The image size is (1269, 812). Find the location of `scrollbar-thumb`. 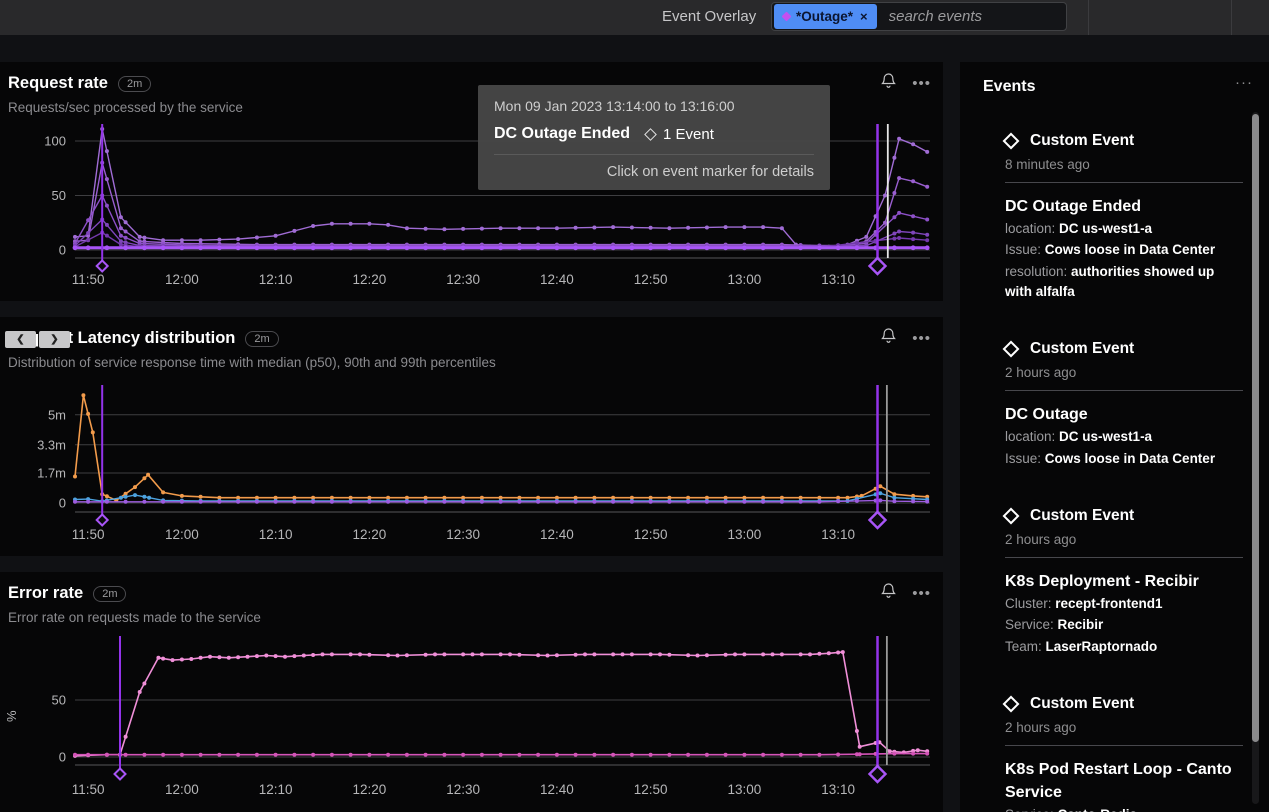

scrollbar-thumb is located at coordinates (1255, 428).